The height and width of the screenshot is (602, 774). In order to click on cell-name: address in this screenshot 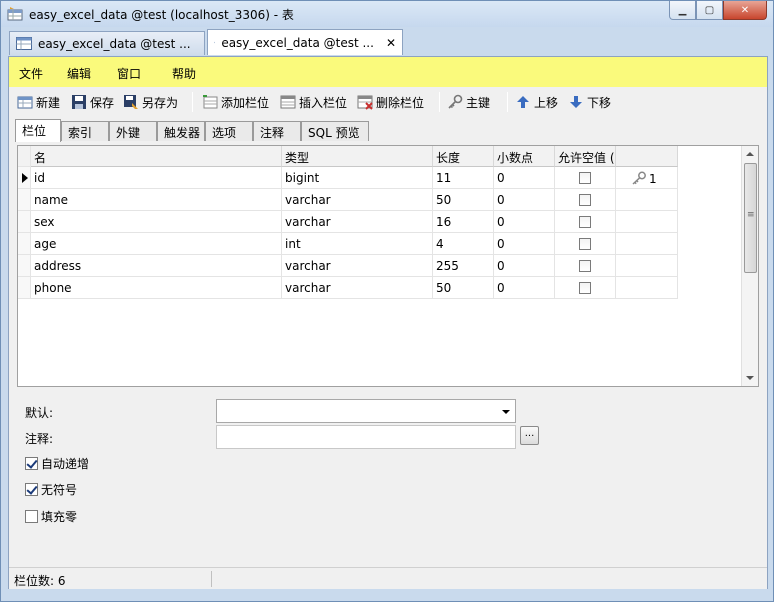, I will do `click(156, 266)`.